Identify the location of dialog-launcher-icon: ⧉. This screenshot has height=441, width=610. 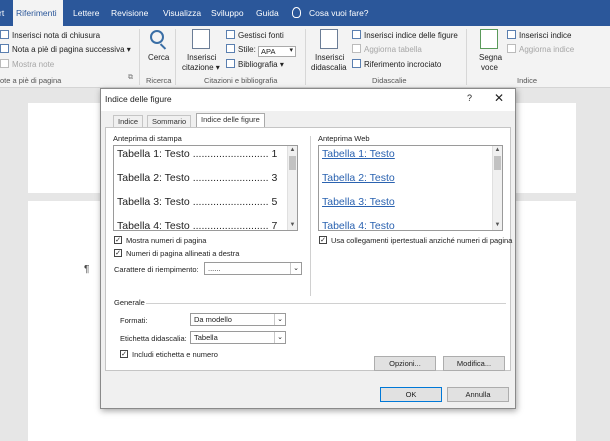
(130, 78).